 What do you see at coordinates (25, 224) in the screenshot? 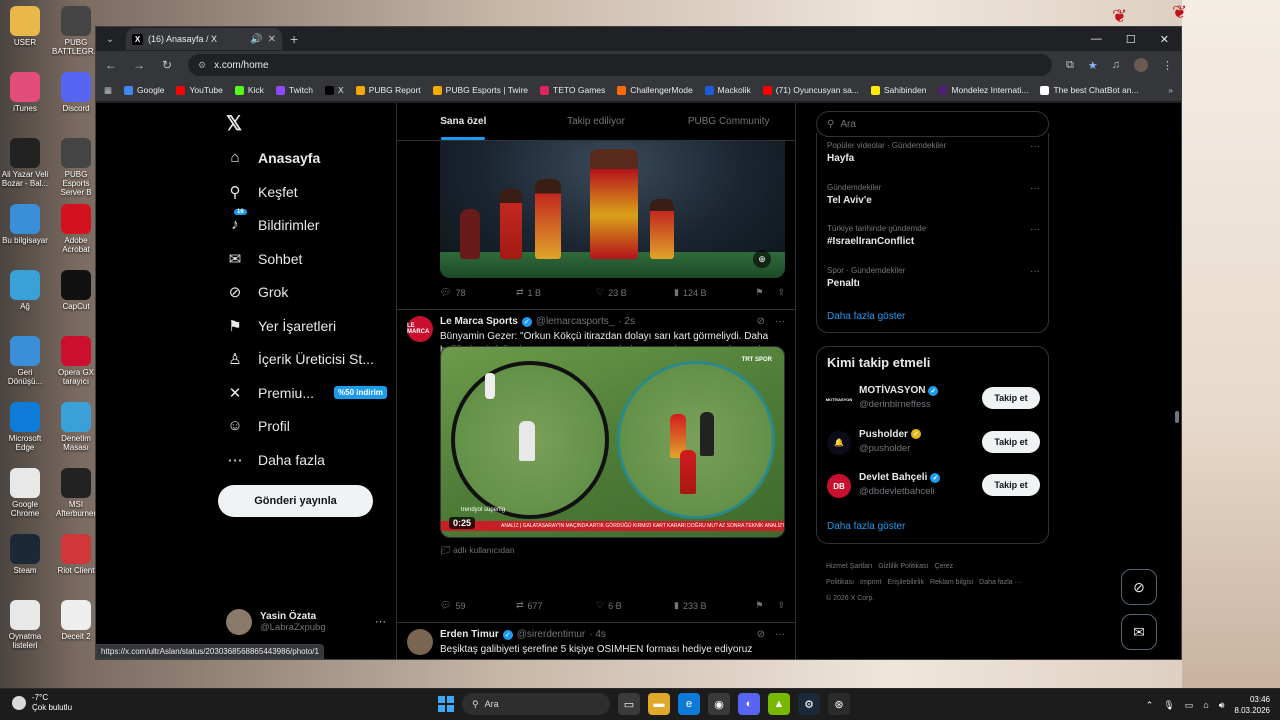
I see `desktop-icon: Bu bilgisayar` at bounding box center [25, 224].